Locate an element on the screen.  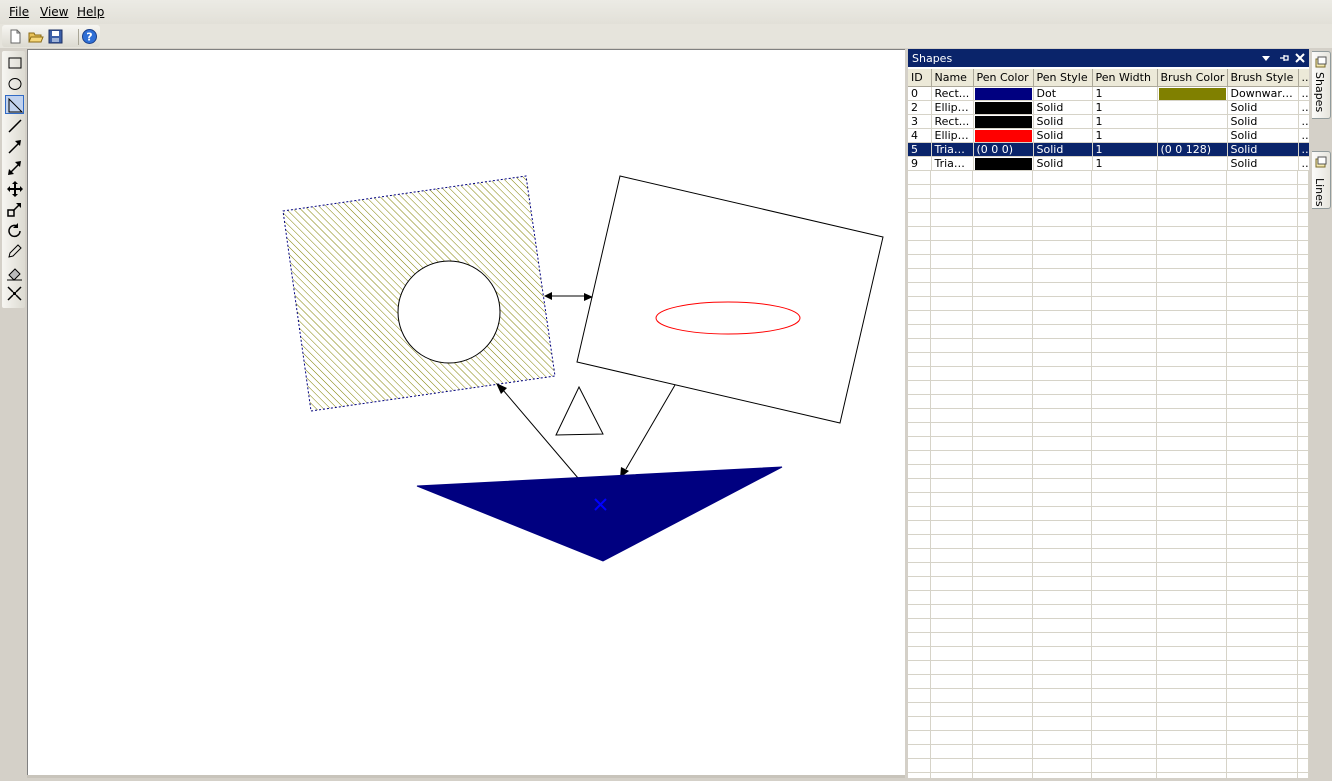
cell-name: Ellipse2 is located at coordinates (952, 107).